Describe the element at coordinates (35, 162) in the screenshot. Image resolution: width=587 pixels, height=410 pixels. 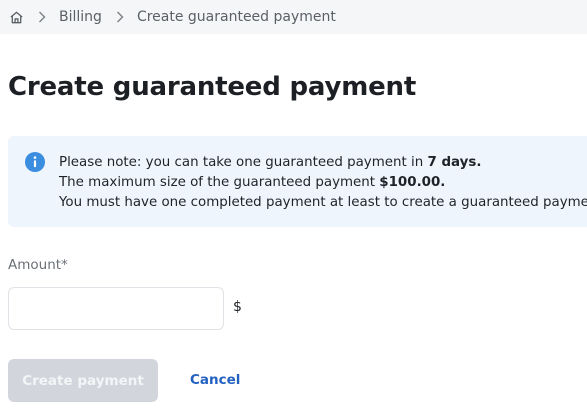
I see `info-icon` at that location.